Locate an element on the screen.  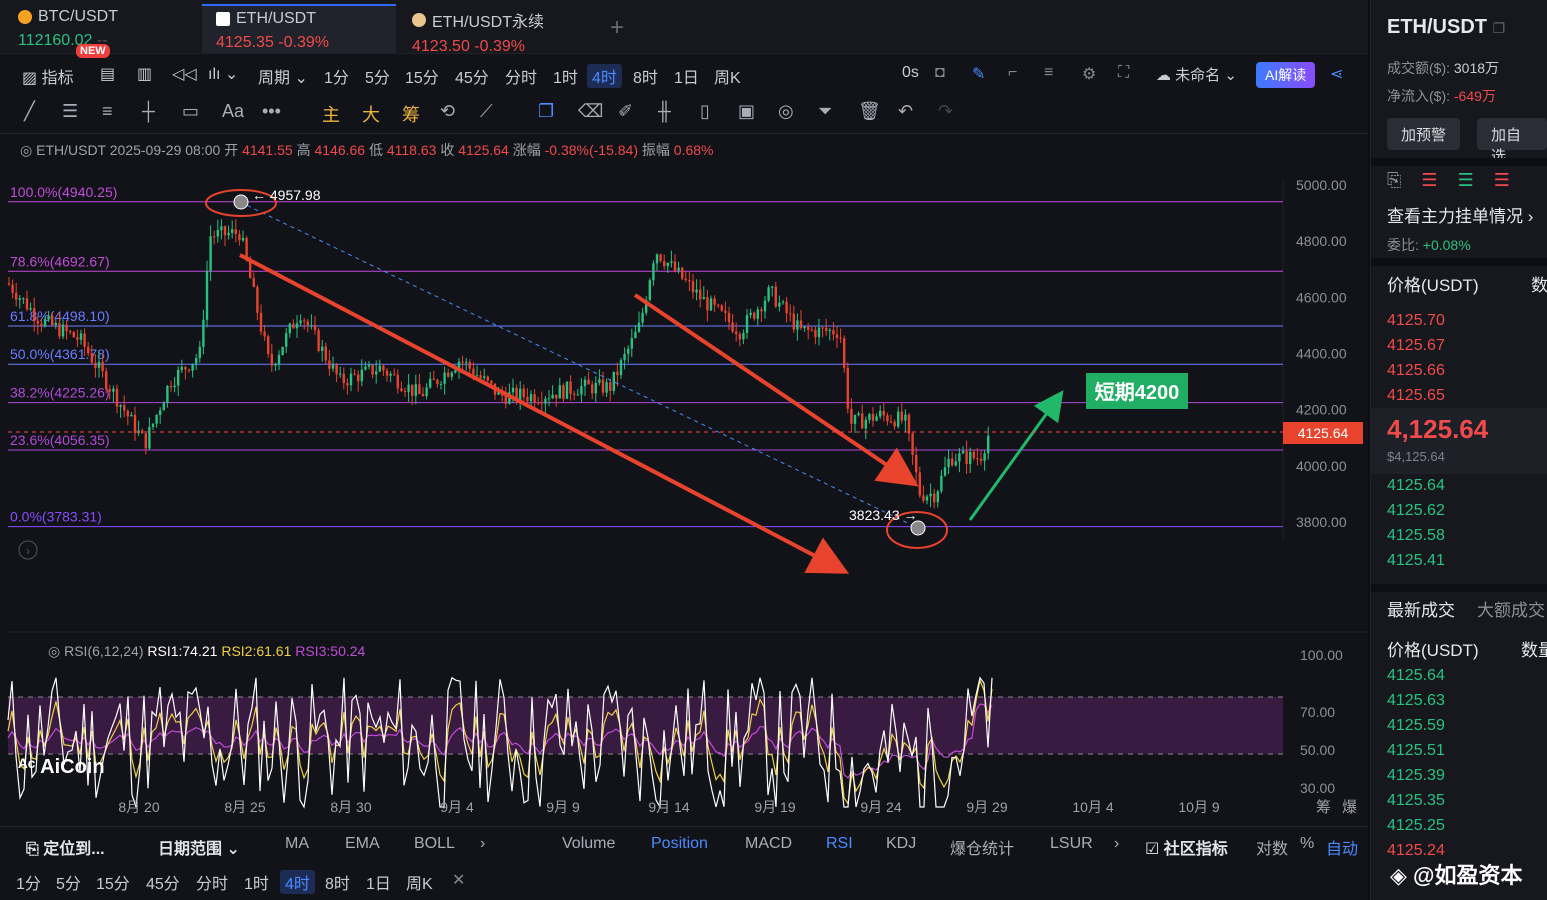
indicator-button: ▨ 指标 is located at coordinates (48, 76).